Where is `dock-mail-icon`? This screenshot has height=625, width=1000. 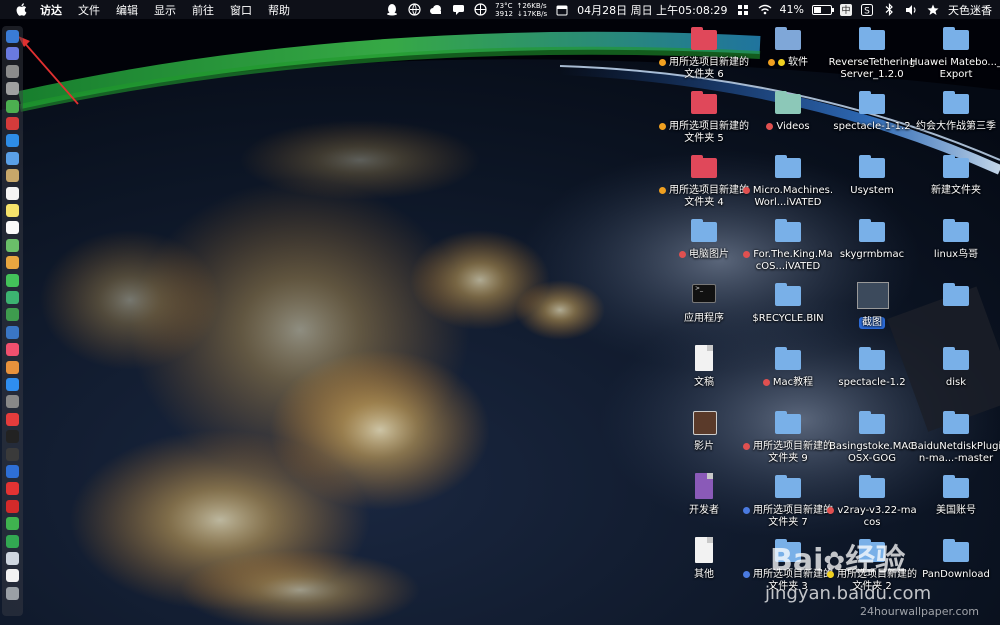 dock-mail-icon is located at coordinates (12, 158).